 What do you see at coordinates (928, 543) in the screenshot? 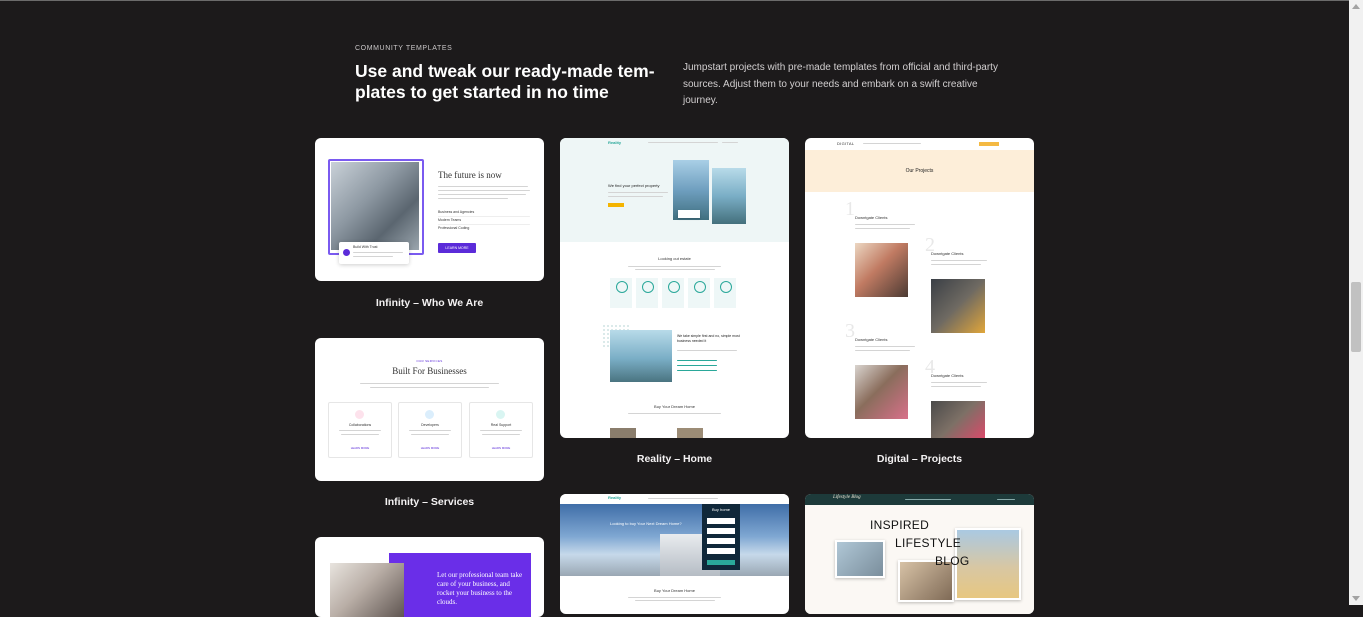
I see `hero-line: LIFESTYLE` at bounding box center [928, 543].